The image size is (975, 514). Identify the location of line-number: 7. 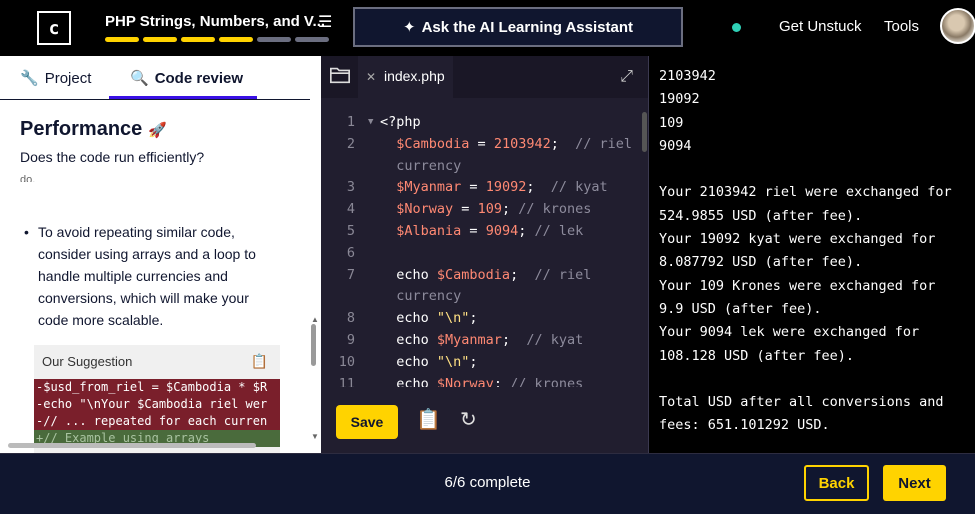
(350, 274).